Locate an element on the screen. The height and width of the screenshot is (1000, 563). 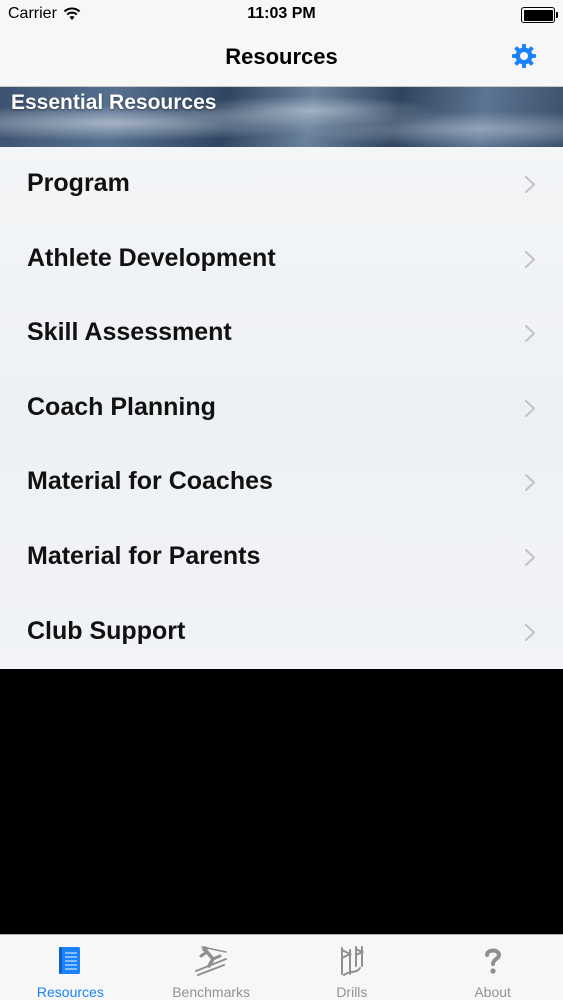
tab-label: Benchmarks is located at coordinates (211, 992).